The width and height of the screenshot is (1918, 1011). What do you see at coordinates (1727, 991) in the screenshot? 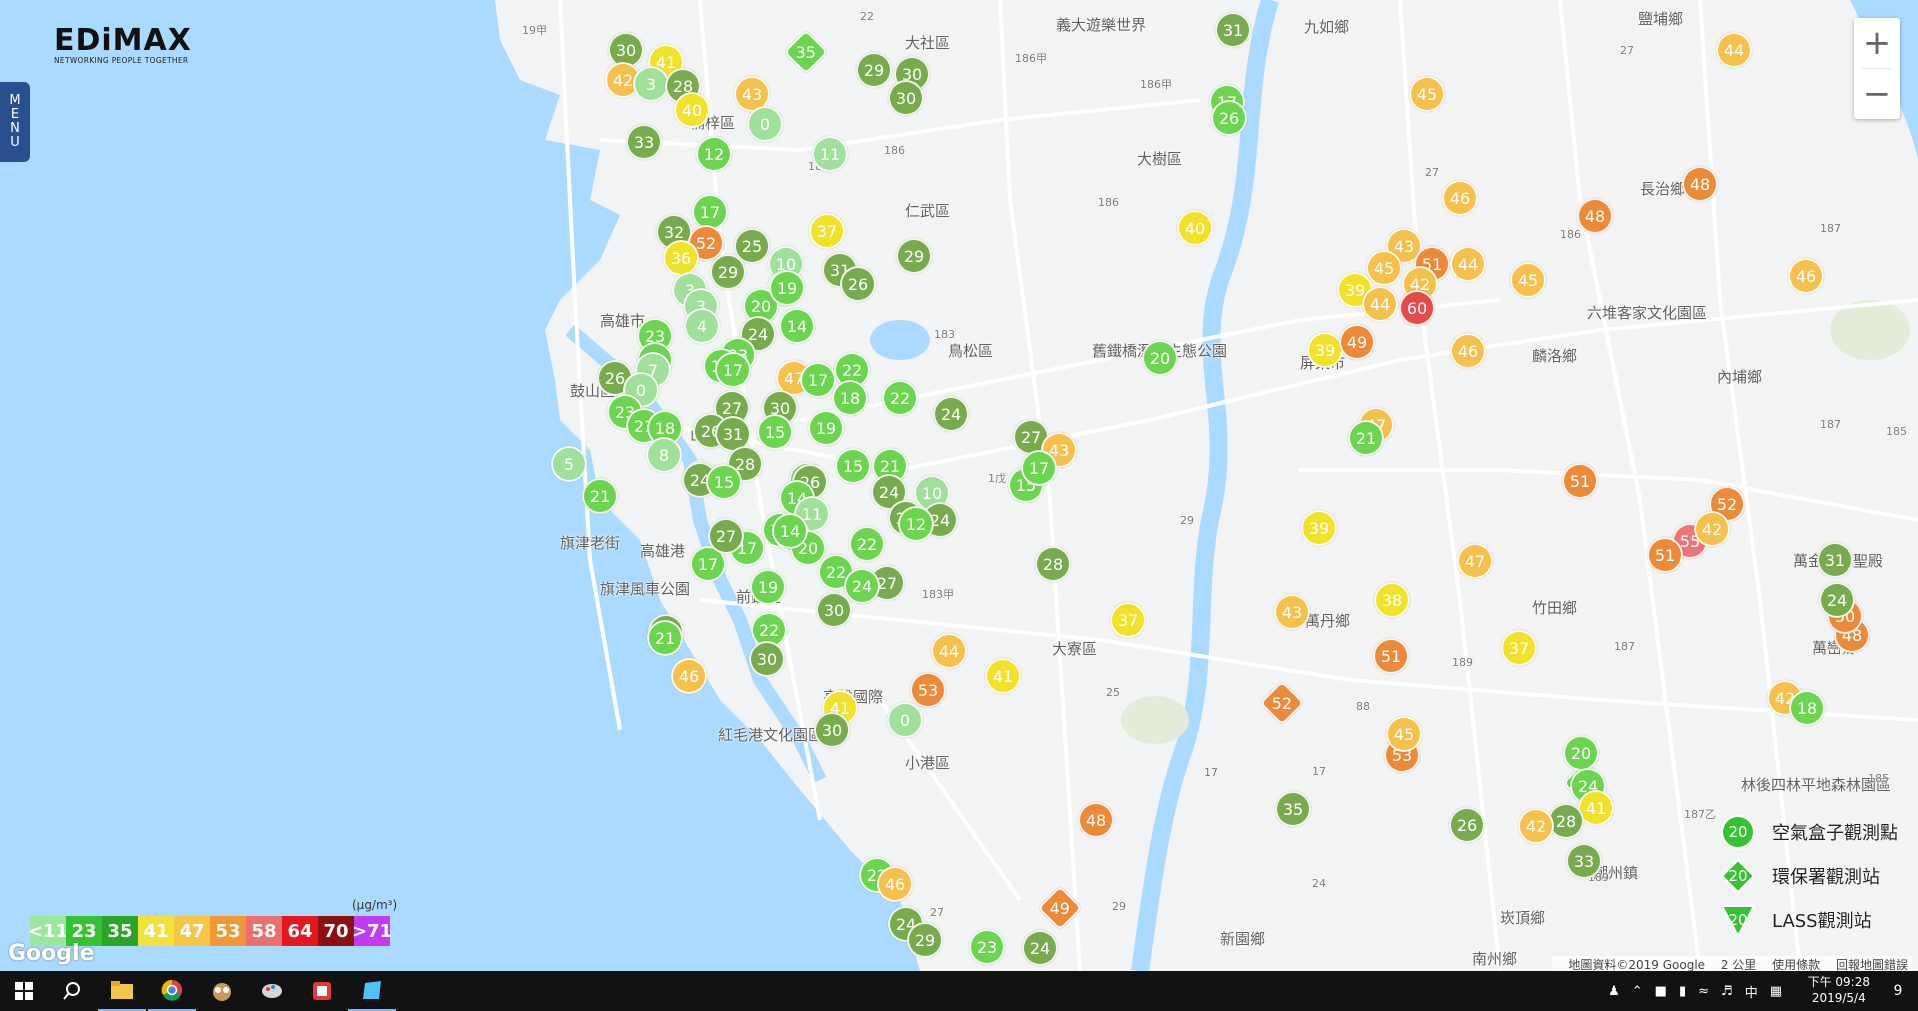
I see `volume-icon: ♬` at bounding box center [1727, 991].